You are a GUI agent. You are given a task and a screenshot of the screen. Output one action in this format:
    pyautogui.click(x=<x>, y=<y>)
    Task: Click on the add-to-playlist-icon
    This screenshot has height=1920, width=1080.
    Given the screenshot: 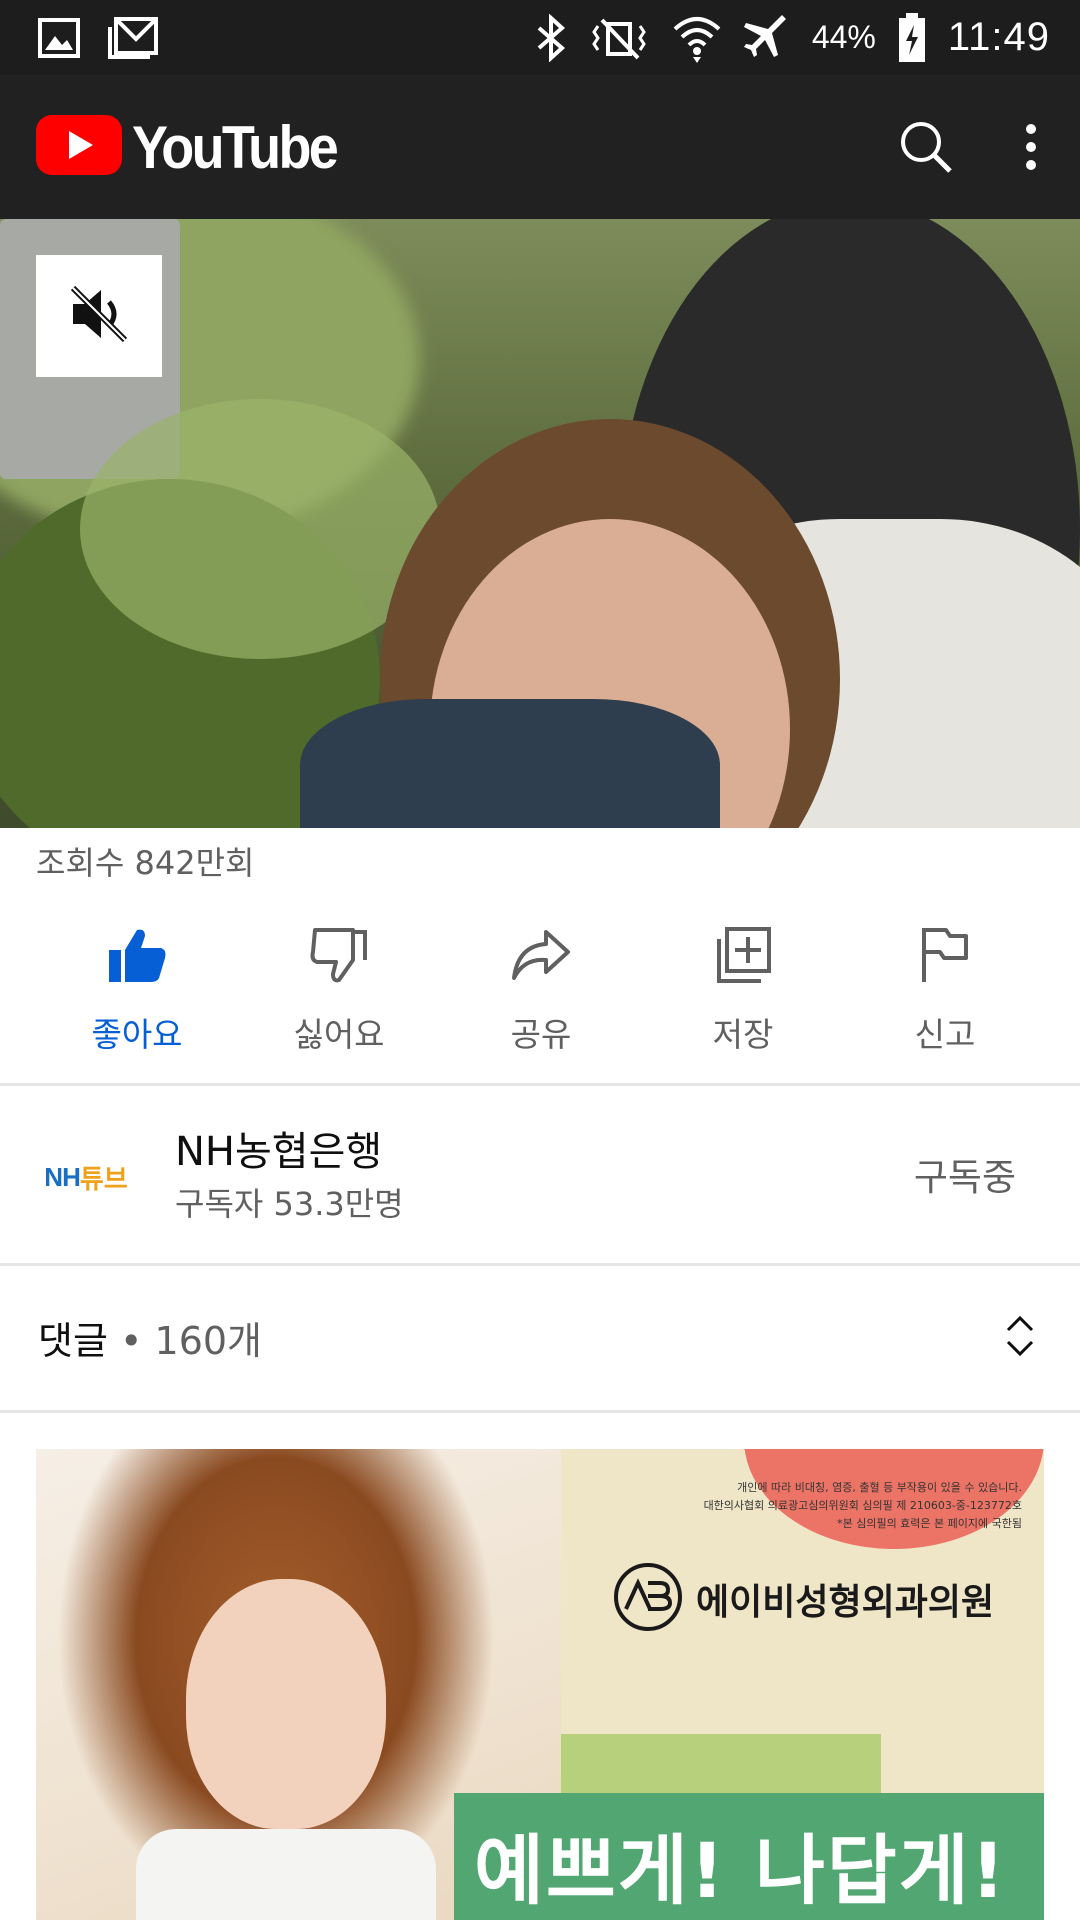 What is the action you would take?
    pyautogui.click(x=743, y=955)
    